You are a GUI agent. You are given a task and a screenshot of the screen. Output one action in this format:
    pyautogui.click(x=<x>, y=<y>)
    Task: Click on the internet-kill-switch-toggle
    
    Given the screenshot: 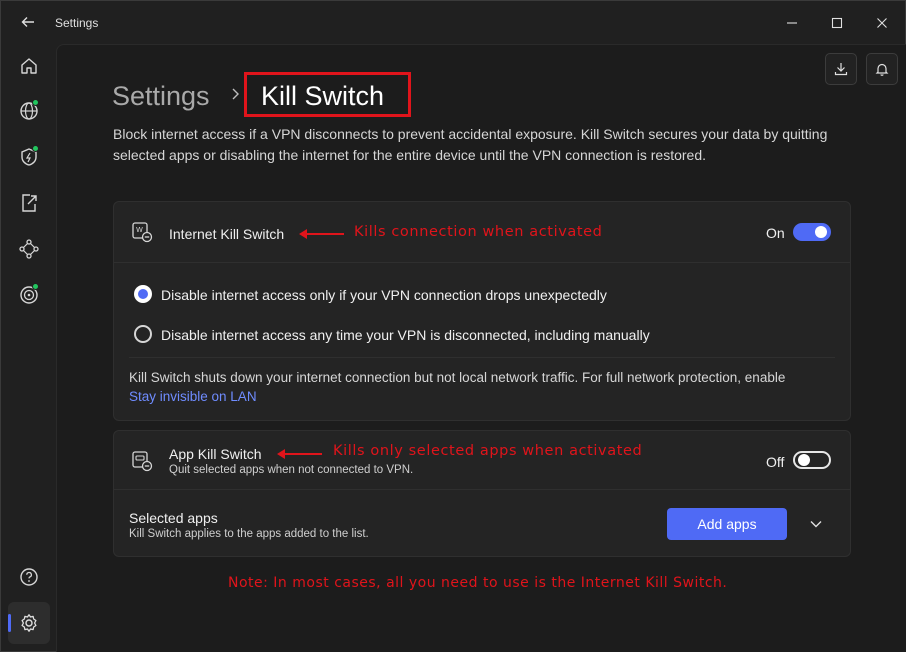 What is the action you would take?
    pyautogui.click(x=812, y=232)
    